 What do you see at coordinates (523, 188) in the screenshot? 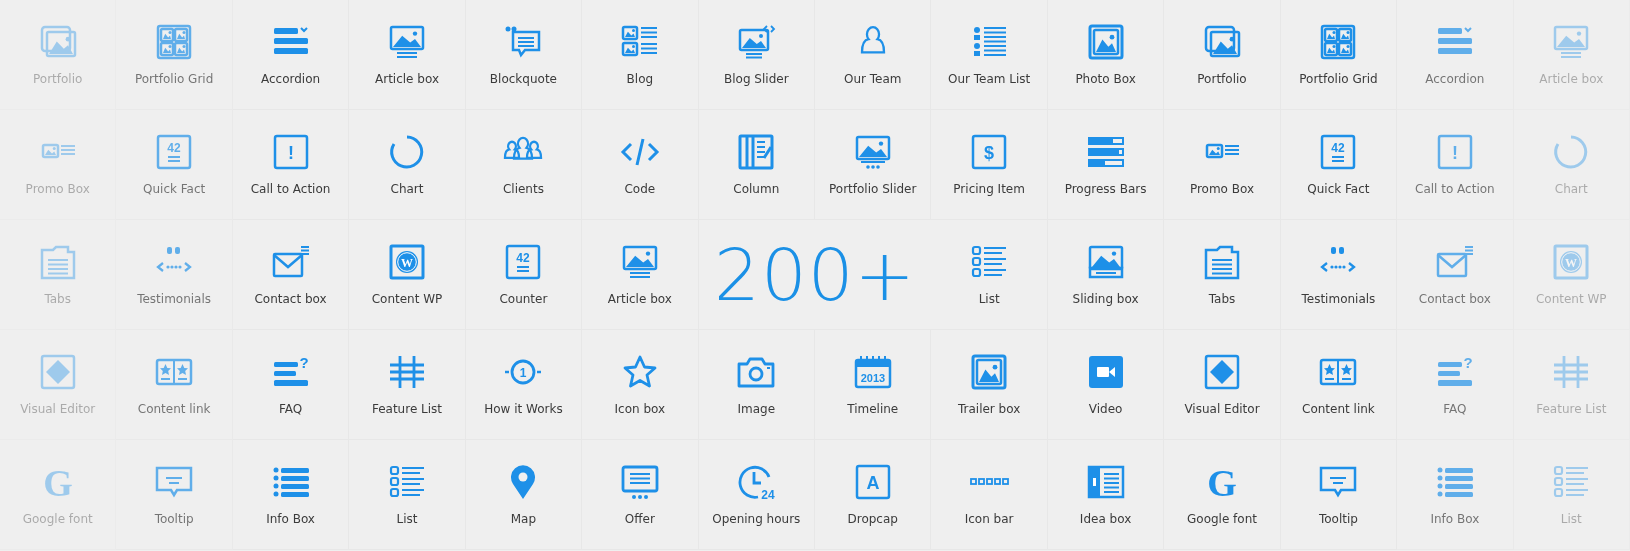
I see `element-label: Clients` at bounding box center [523, 188].